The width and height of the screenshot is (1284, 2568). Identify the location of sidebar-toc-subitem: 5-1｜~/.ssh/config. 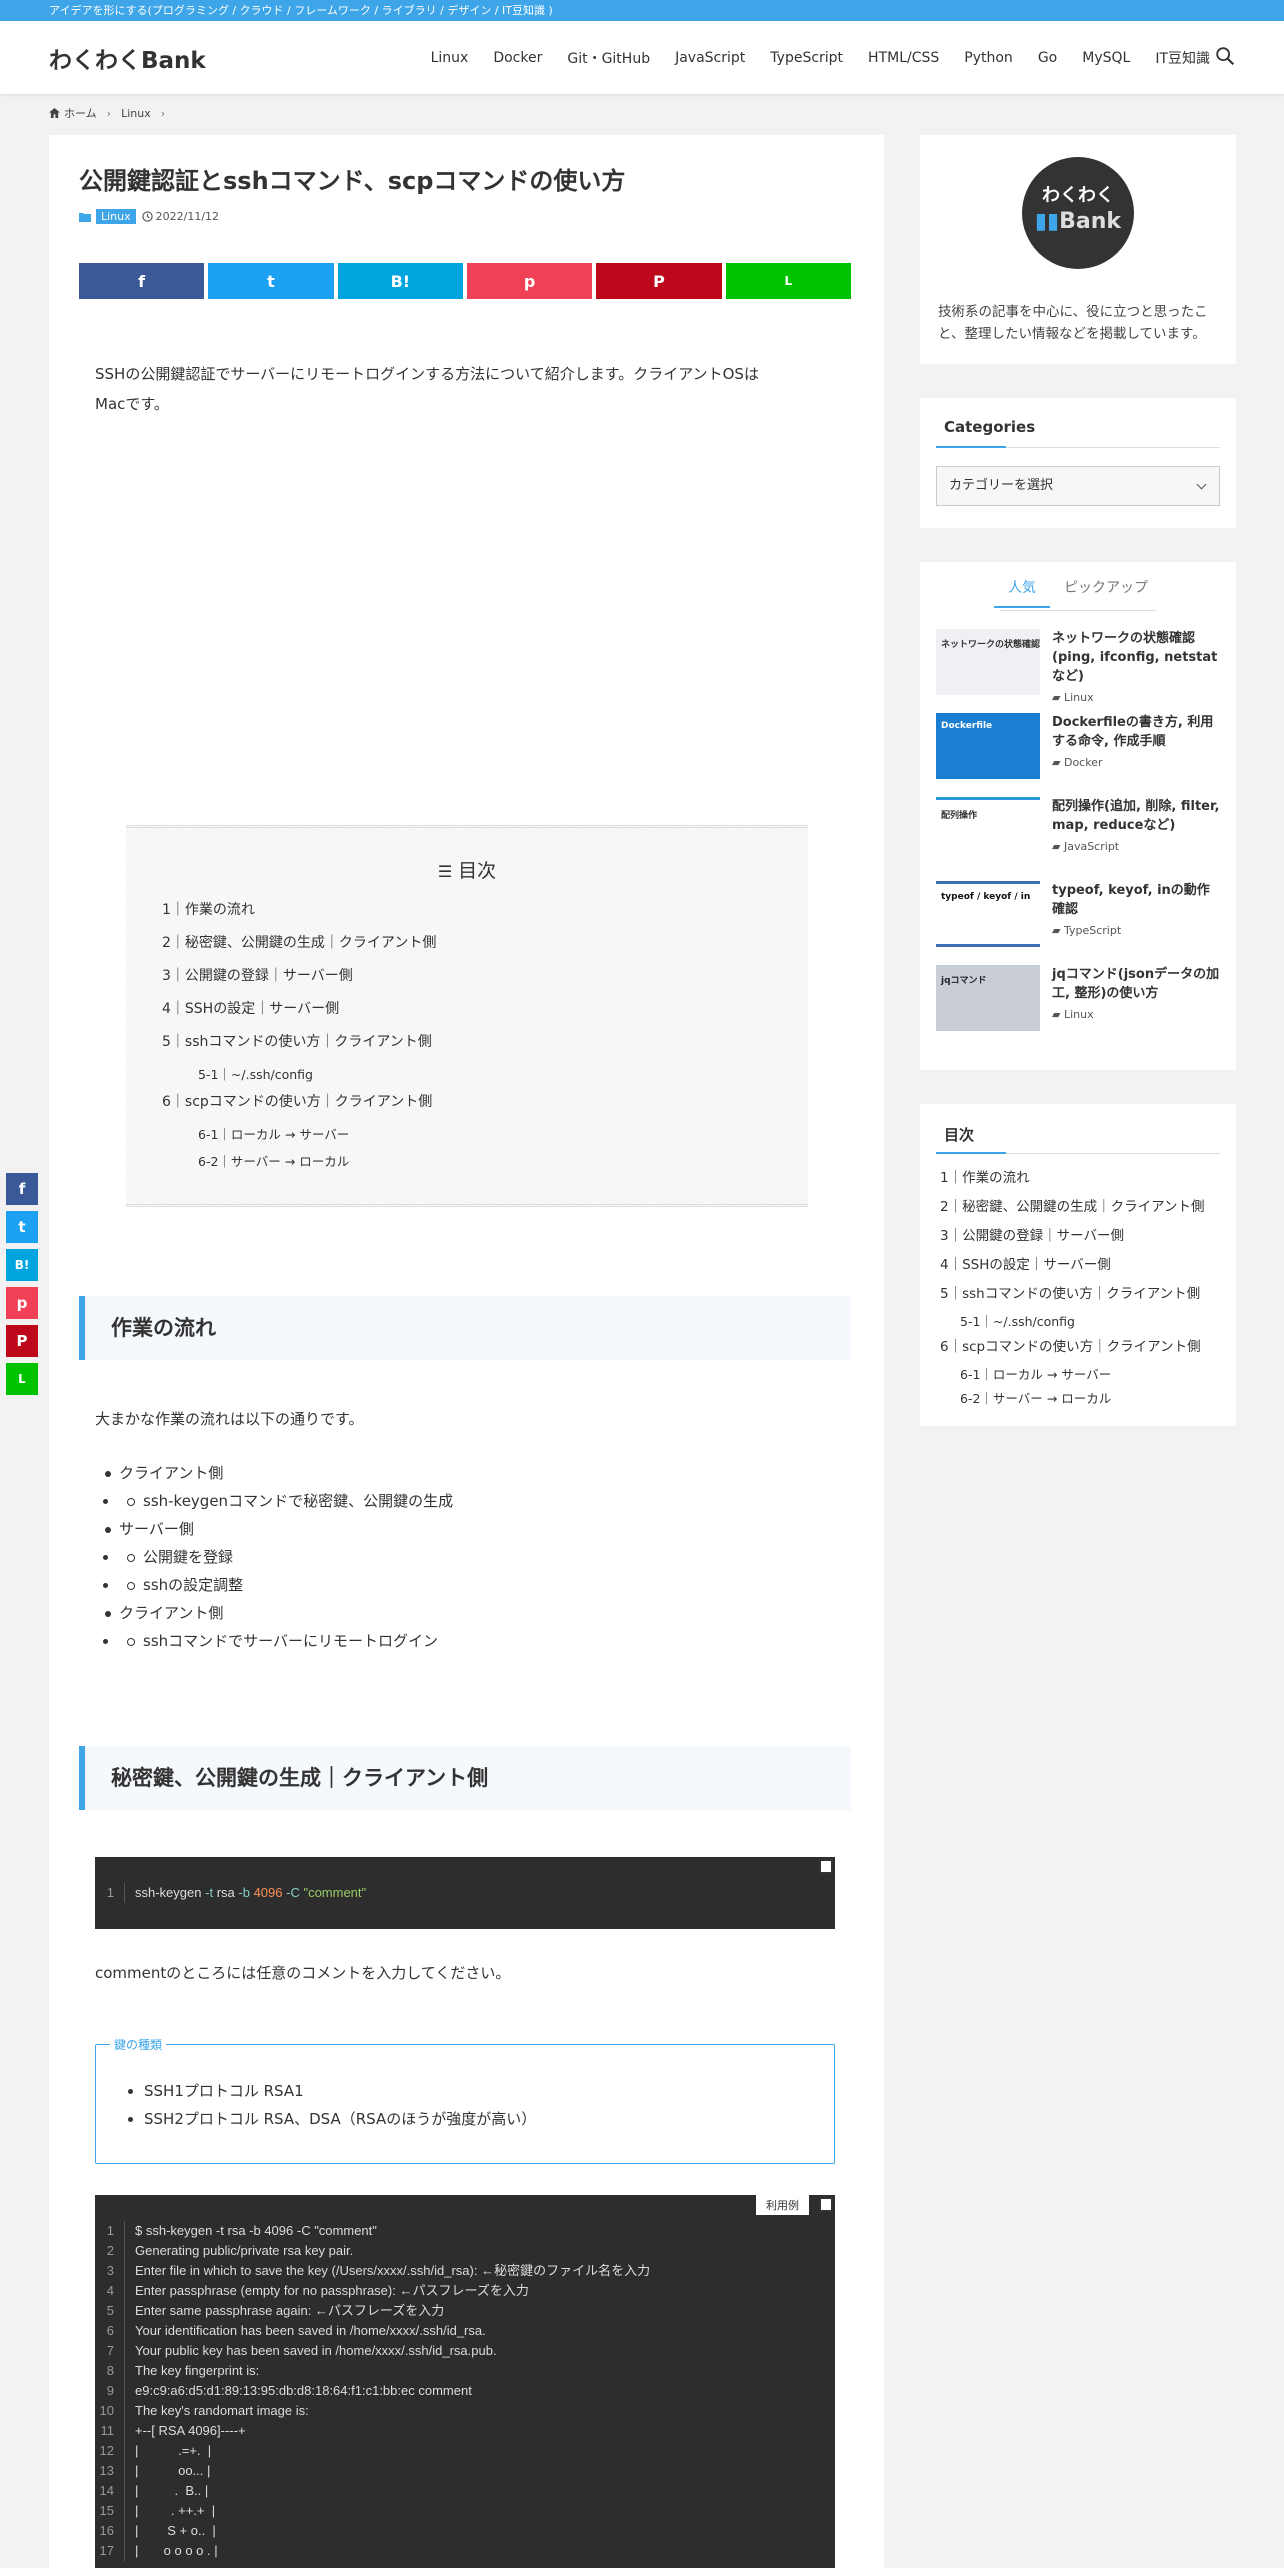
(1078, 1325).